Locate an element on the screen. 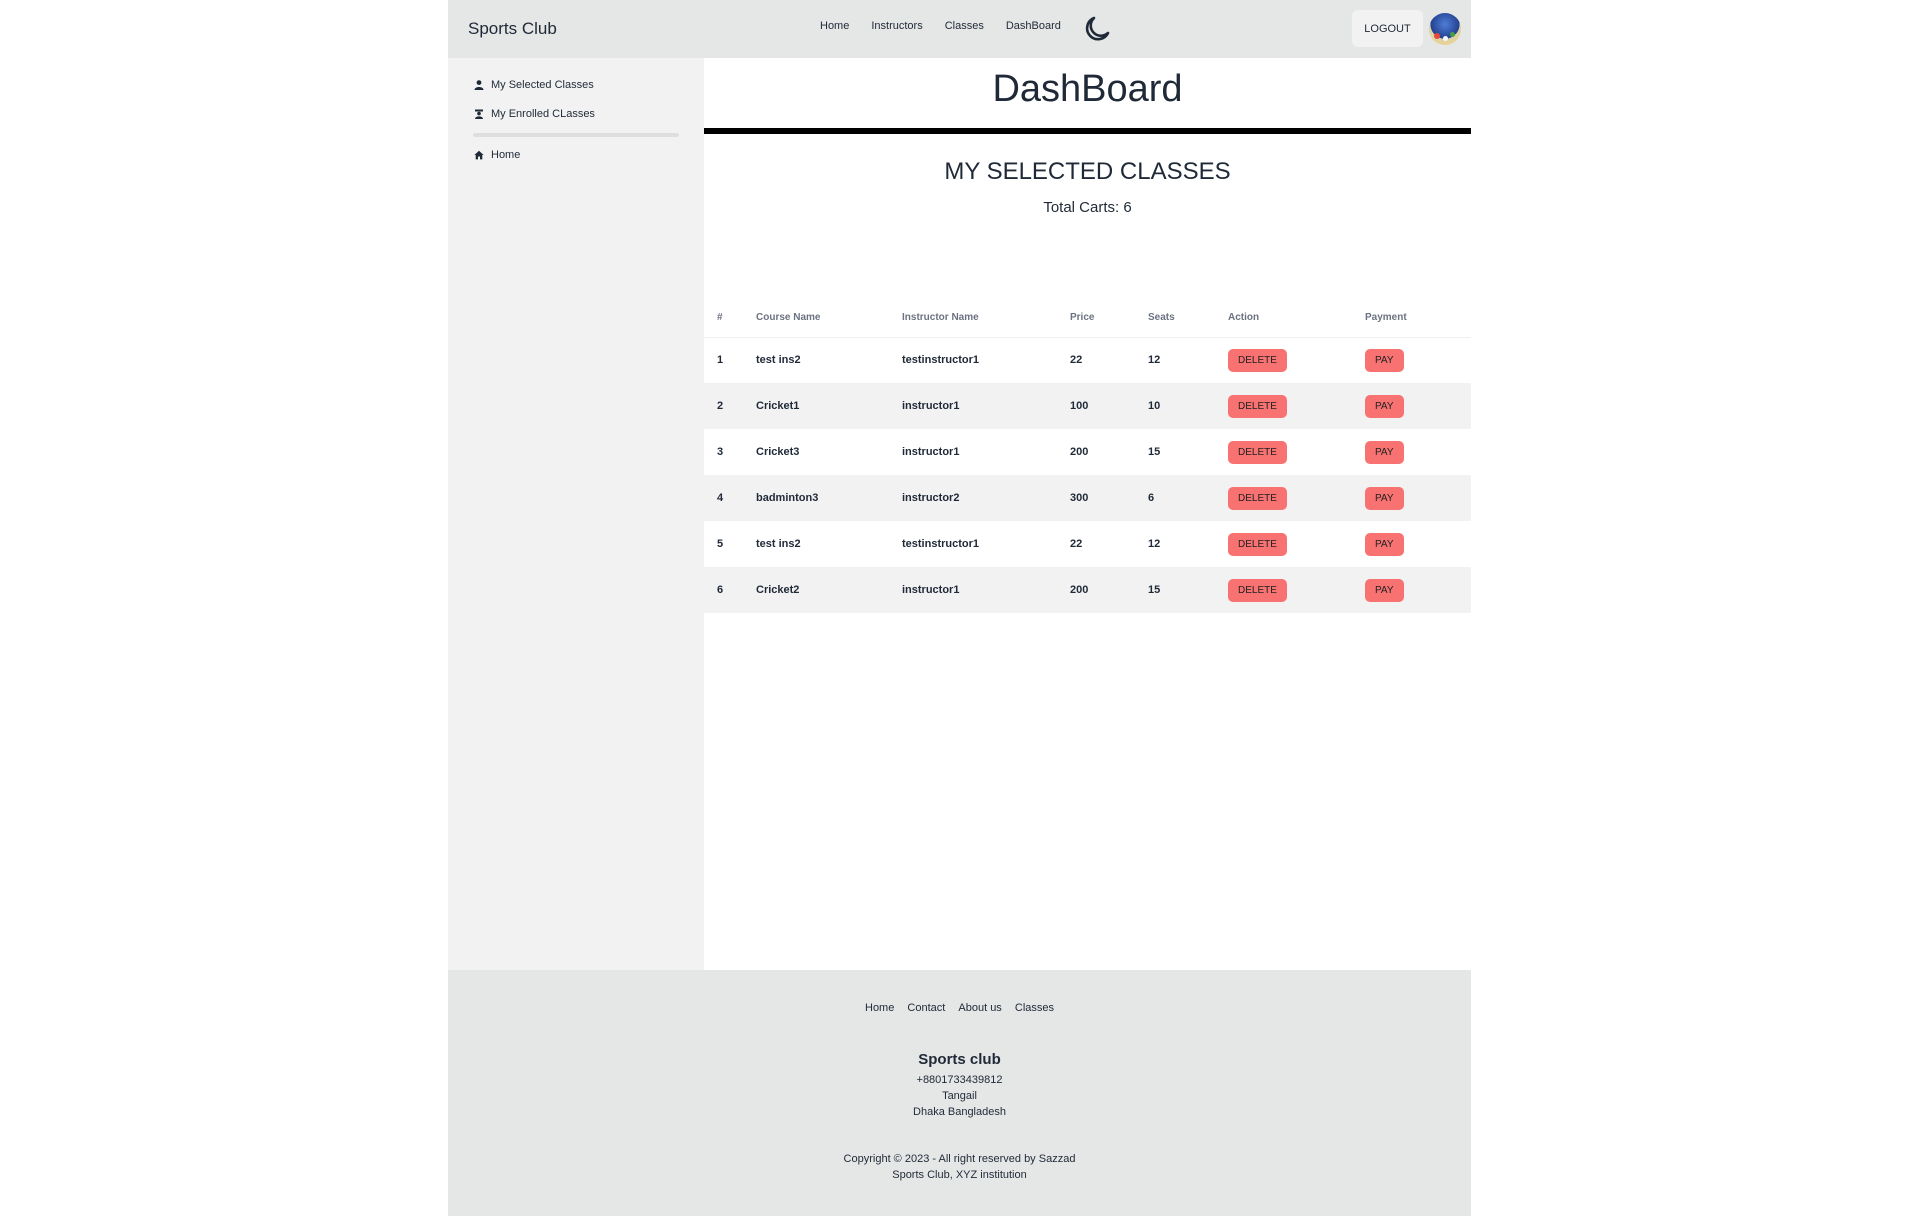 The image size is (1920, 1216). column-header-seats: Seats is located at coordinates (1188, 318).